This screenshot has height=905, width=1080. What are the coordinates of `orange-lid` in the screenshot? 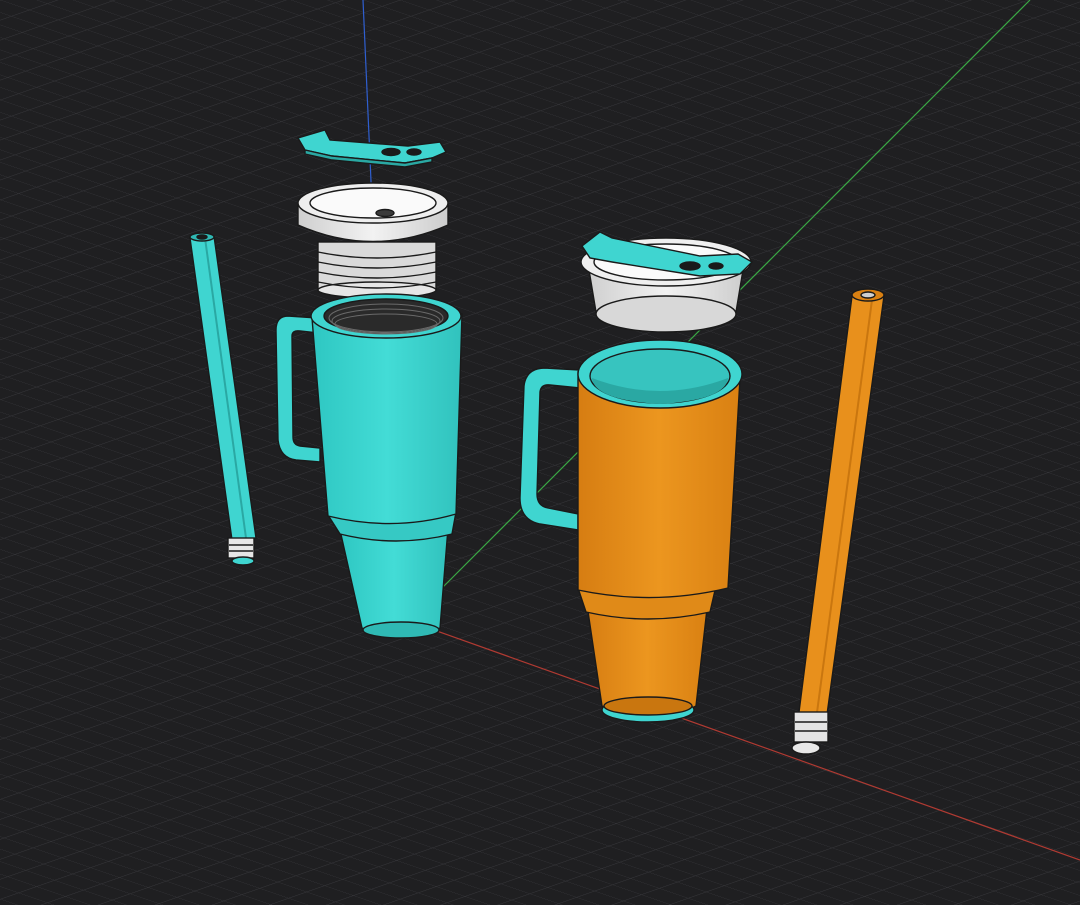 It's located at (667, 282).